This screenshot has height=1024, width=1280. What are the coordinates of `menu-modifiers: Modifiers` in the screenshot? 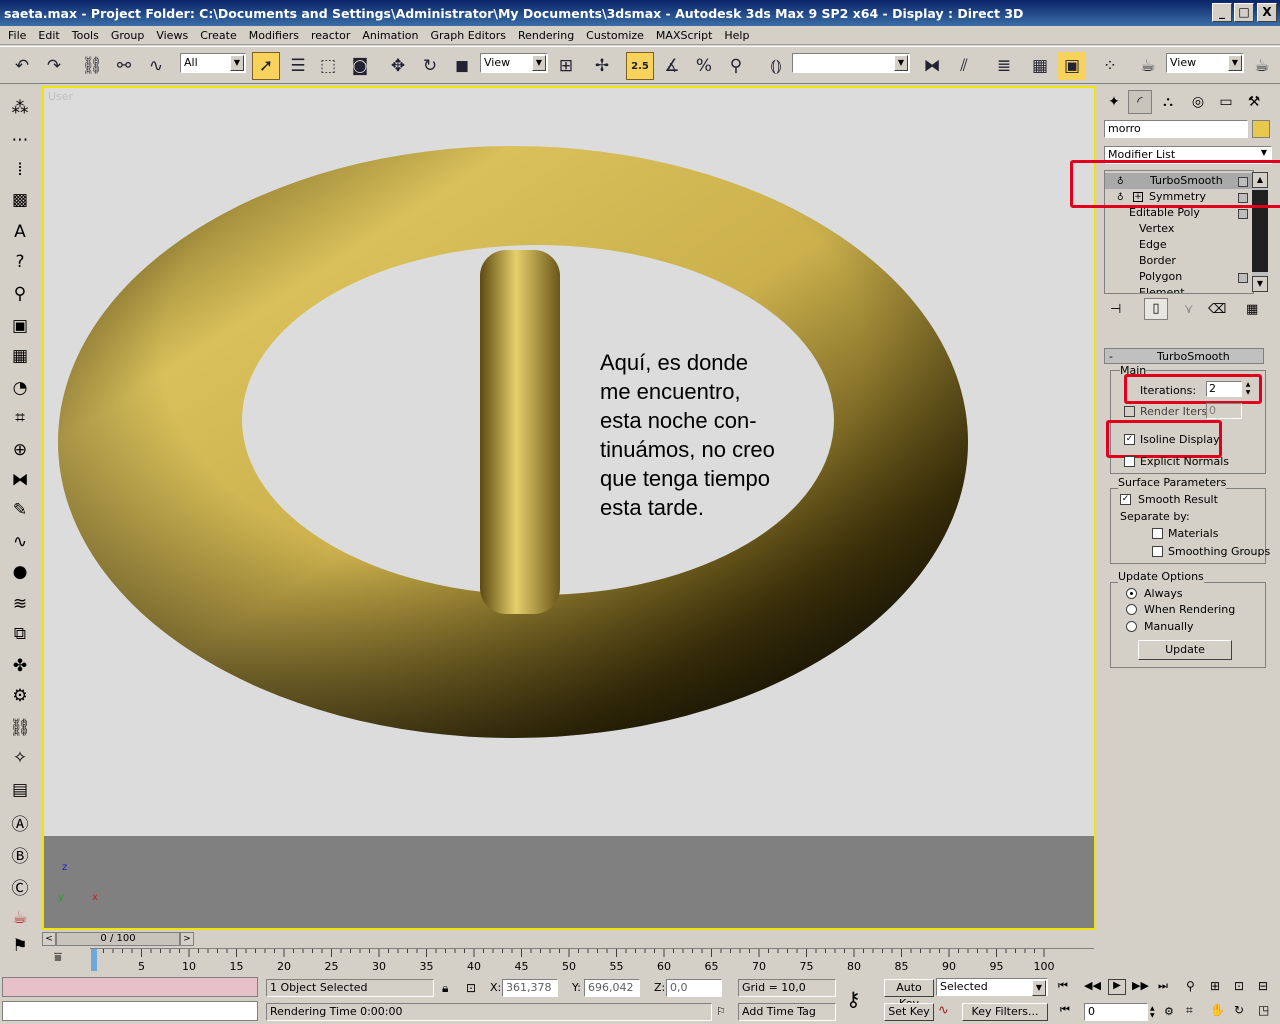 It's located at (274, 35).